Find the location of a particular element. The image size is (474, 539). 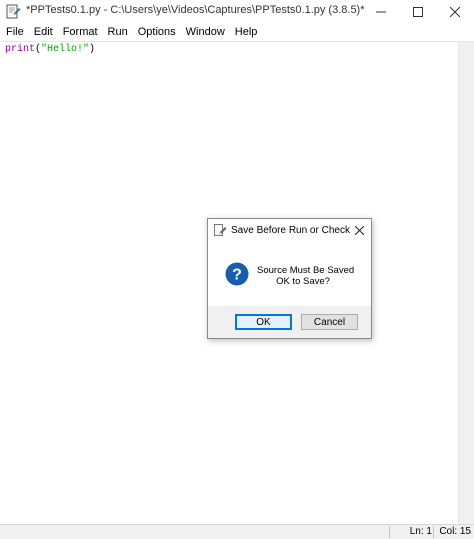

ok-button: OK is located at coordinates (263, 322).